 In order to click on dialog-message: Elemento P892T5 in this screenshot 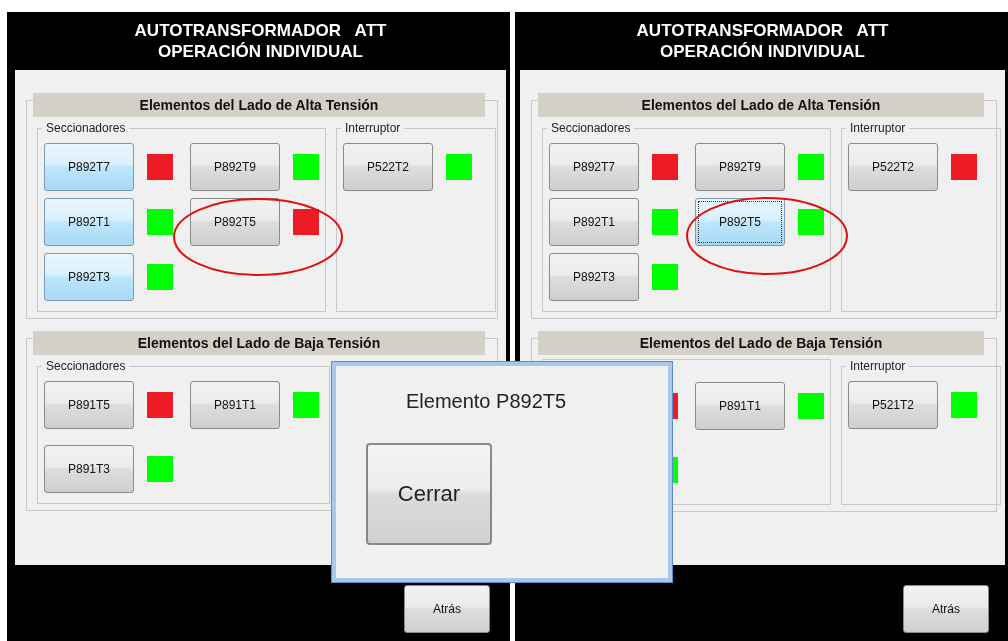, I will do `click(487, 401)`.